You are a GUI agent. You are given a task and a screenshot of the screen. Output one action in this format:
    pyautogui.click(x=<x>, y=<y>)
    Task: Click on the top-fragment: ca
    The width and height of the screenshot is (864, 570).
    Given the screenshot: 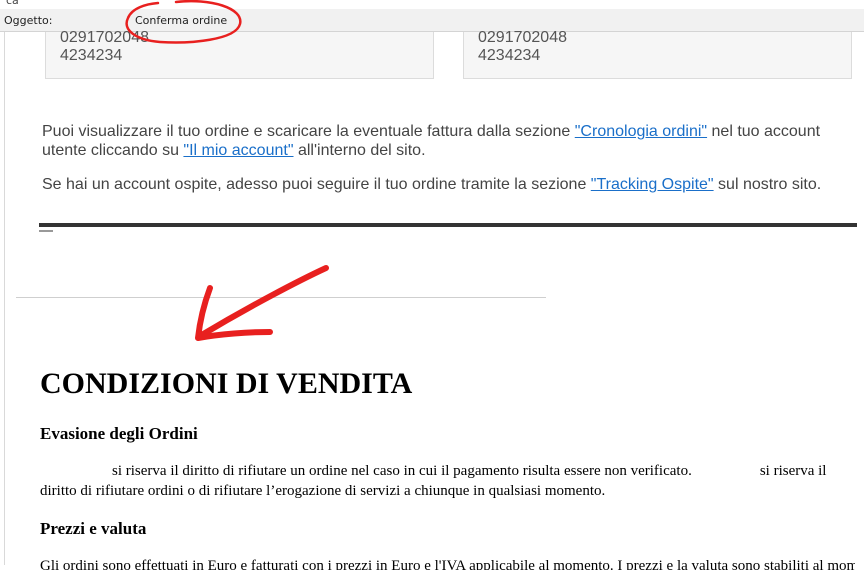 What is the action you would take?
    pyautogui.click(x=12, y=3)
    